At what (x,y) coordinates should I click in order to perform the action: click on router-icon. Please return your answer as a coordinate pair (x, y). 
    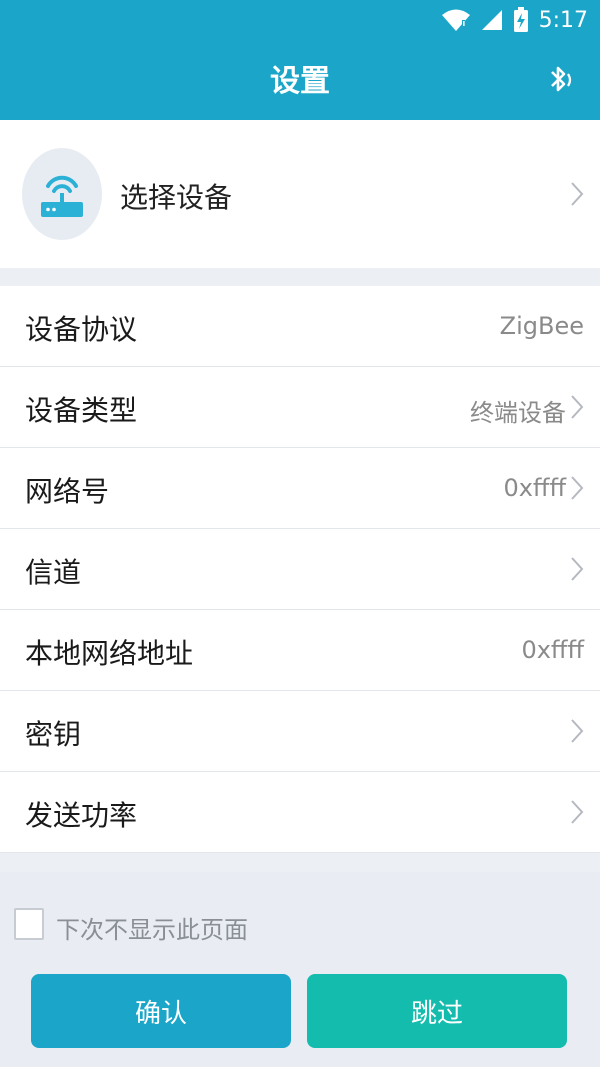
    Looking at the image, I should click on (62, 196).